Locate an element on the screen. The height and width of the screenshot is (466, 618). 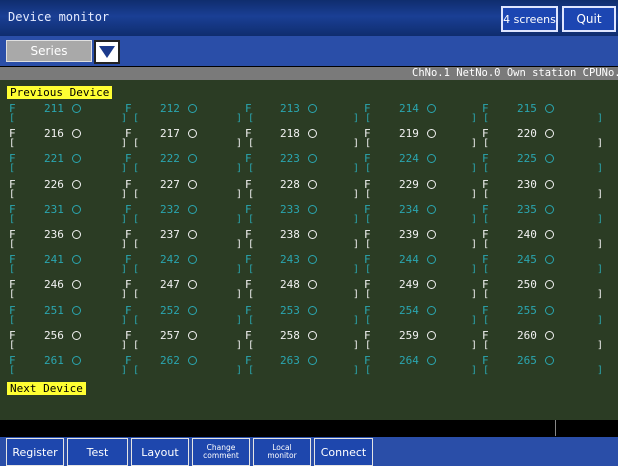
device-cell: F 265 is located at coordinates (537, 366).